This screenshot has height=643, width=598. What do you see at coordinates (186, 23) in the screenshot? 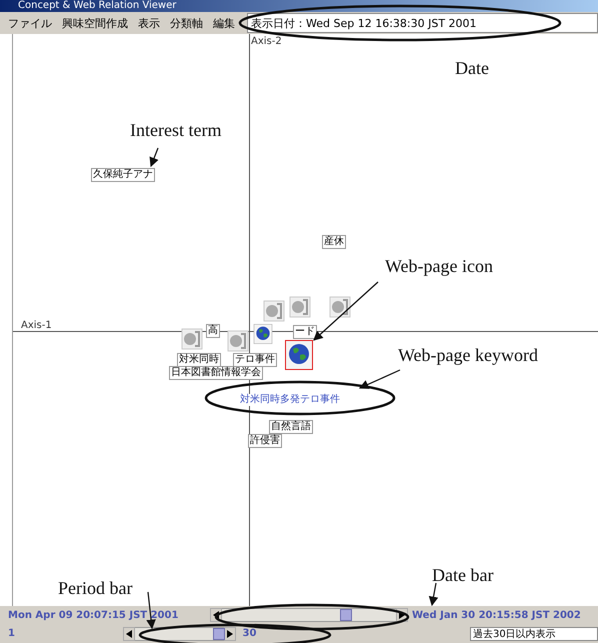
I see `menu-item: 分類軸` at bounding box center [186, 23].